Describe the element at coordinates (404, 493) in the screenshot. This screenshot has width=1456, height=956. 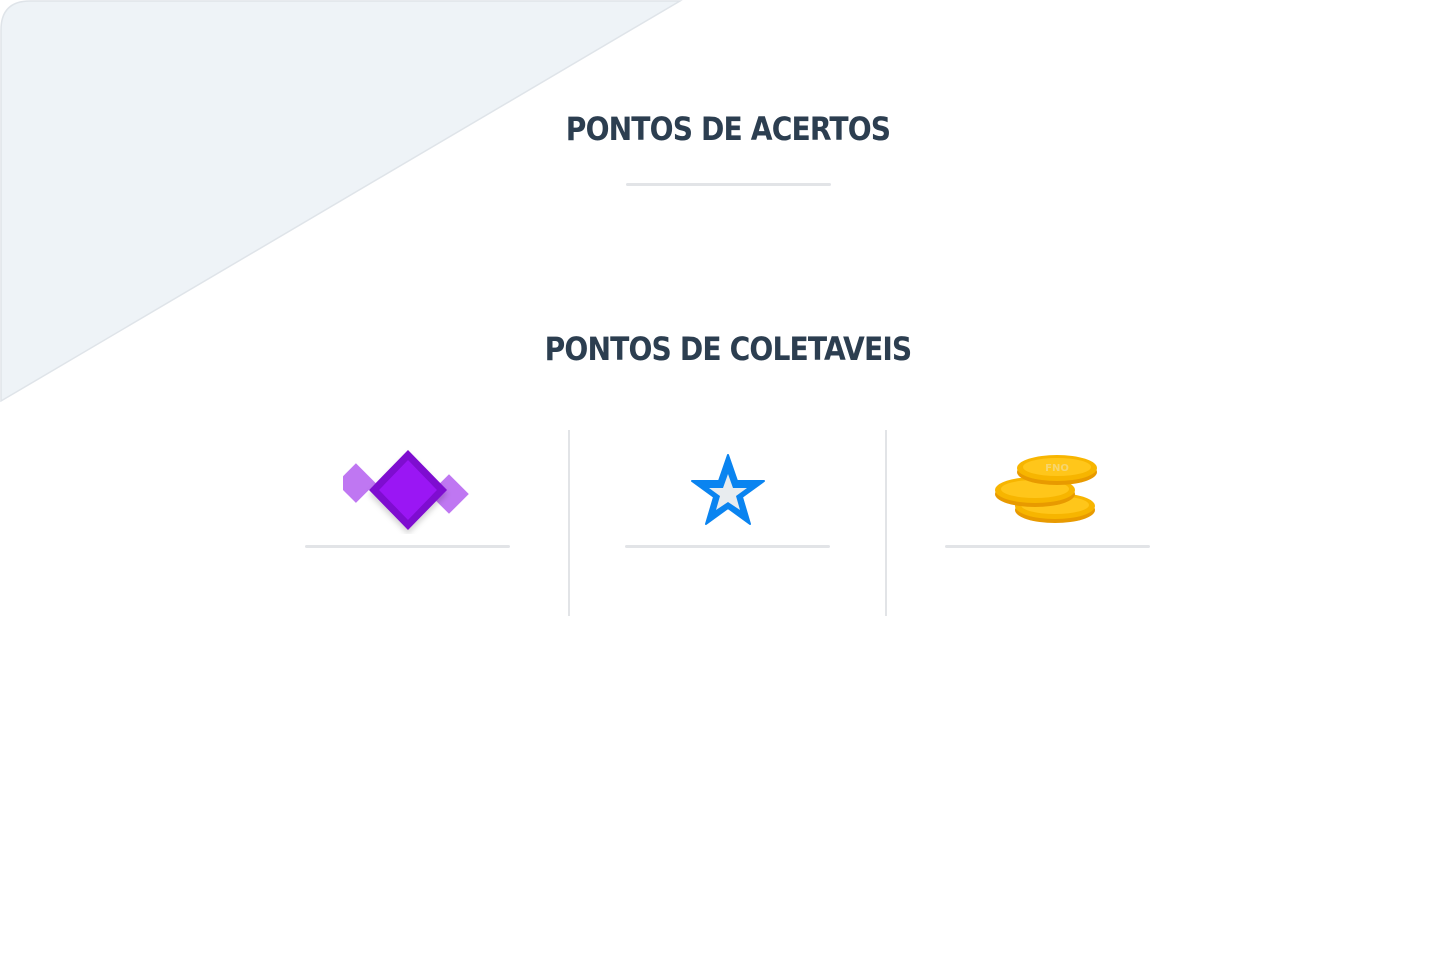
I see `purple-gem-icon` at that location.